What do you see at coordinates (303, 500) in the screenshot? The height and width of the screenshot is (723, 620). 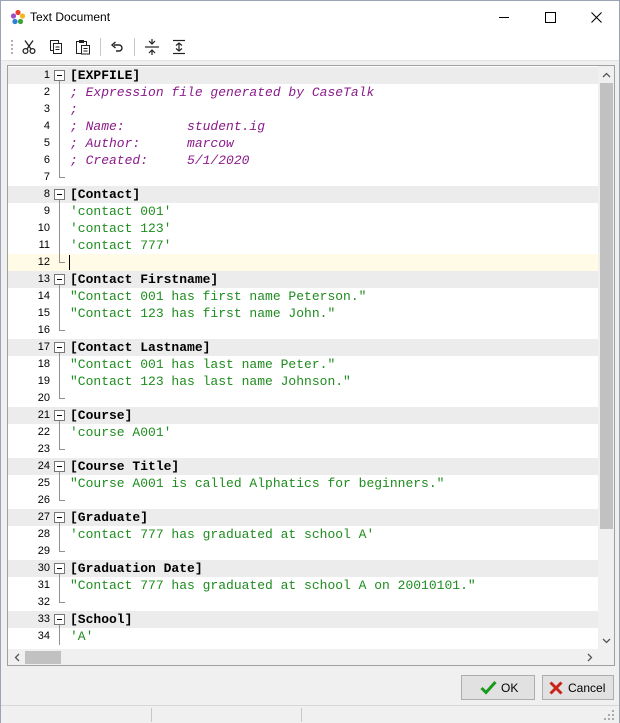 I see `code-line: 26` at bounding box center [303, 500].